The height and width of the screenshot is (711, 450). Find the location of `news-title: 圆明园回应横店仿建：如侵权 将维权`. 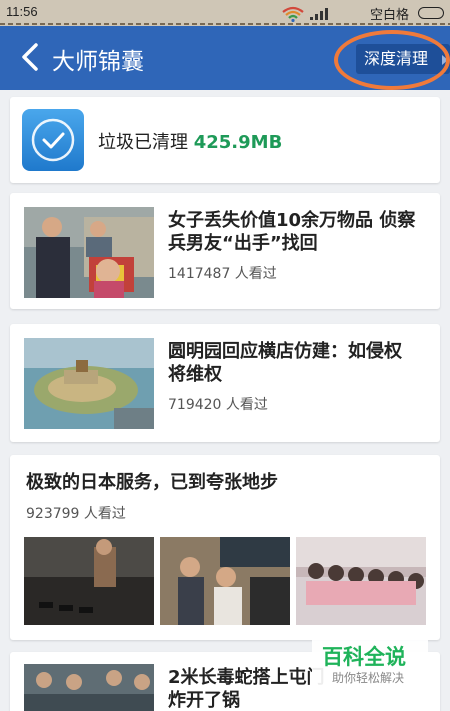

news-title: 圆明园回应横店仿建：如侵权 将维权 is located at coordinates (285, 363).